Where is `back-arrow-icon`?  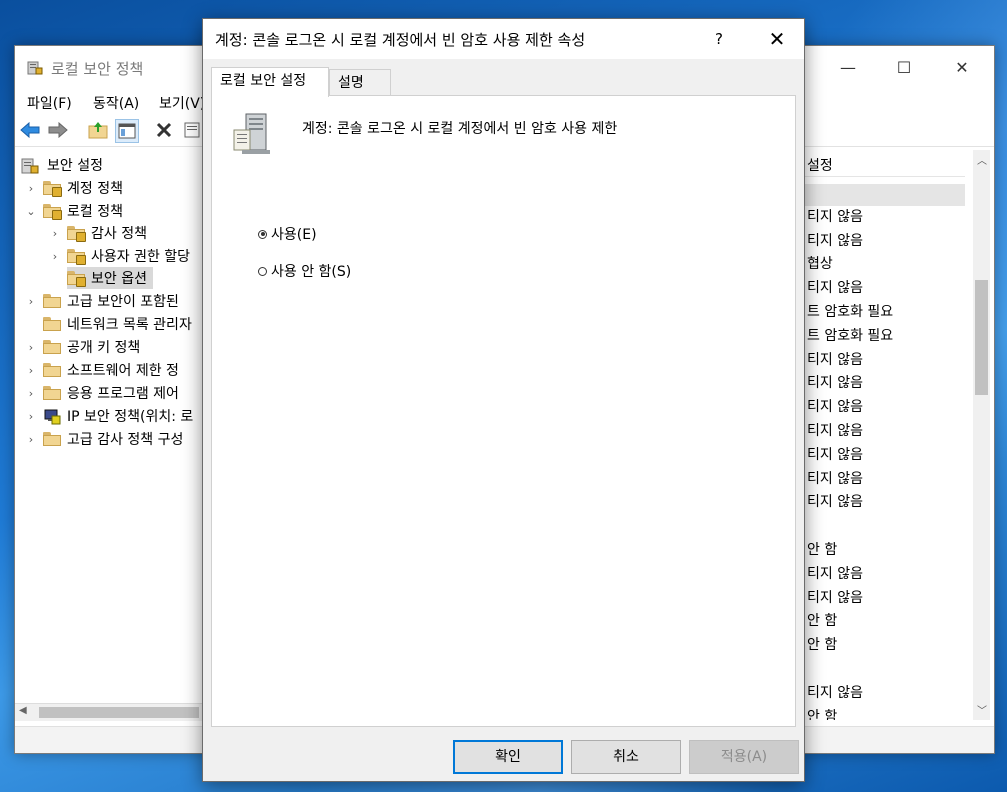
back-arrow-icon is located at coordinates (30, 130).